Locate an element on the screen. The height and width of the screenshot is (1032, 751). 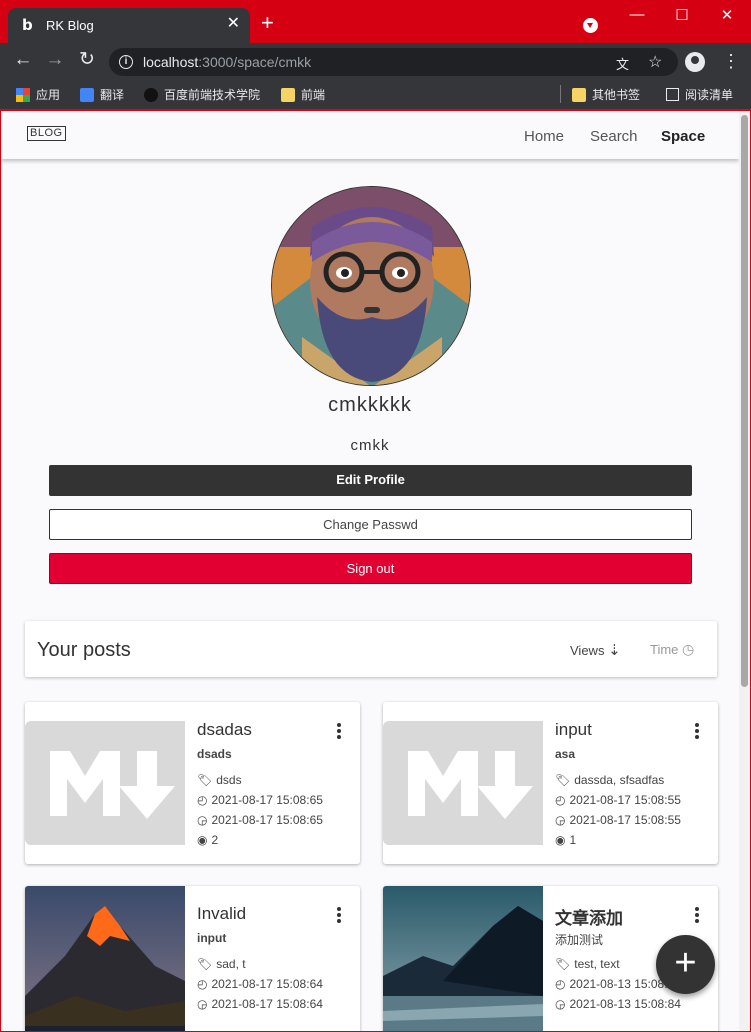
nav-home: Home is located at coordinates (544, 136).